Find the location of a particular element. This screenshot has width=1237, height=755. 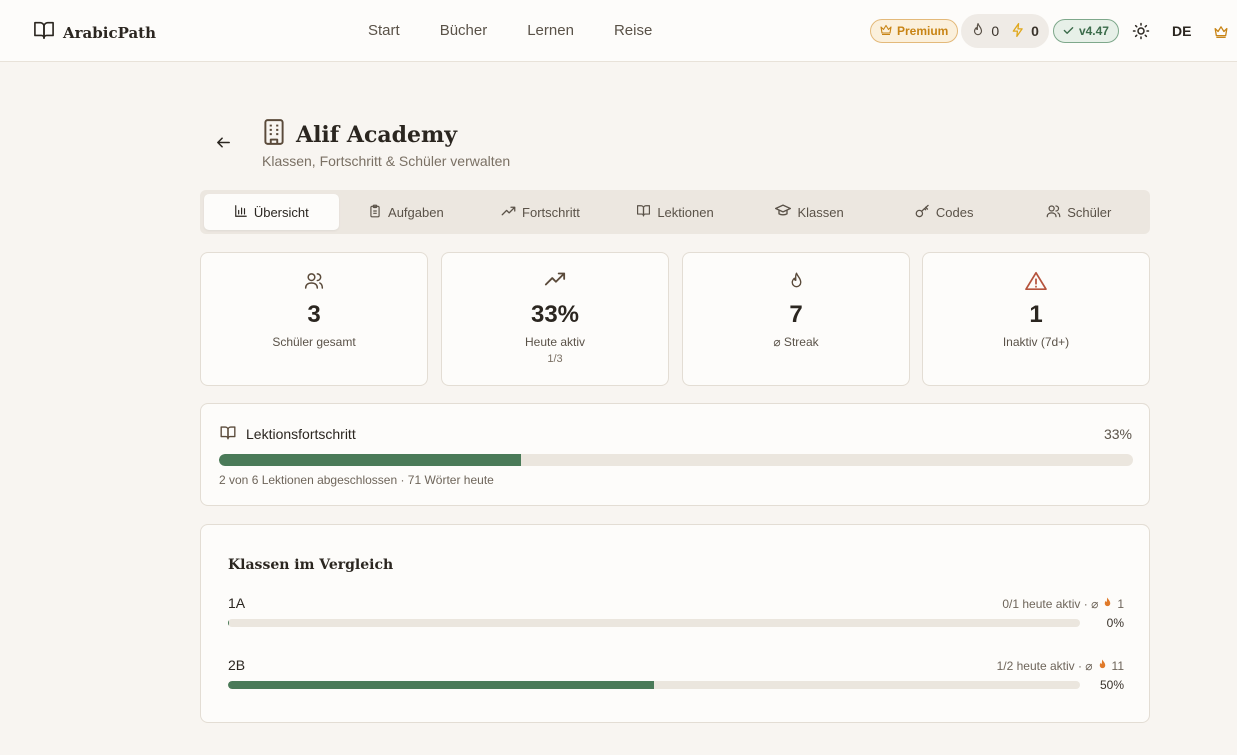

tab-classes: Klassen is located at coordinates (809, 212).